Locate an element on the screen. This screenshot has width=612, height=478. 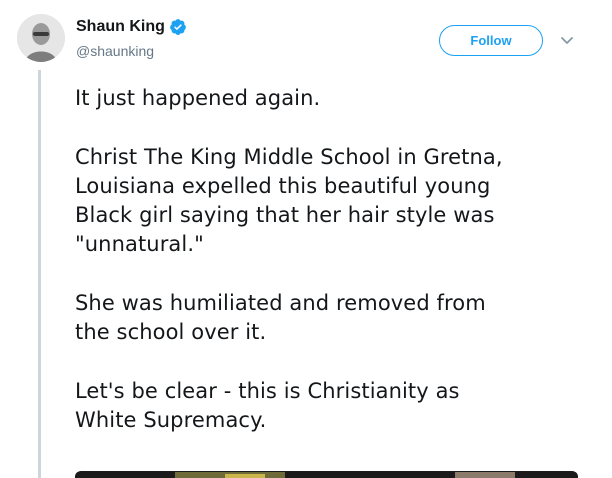
tweet-media-image is located at coordinates (326, 474).